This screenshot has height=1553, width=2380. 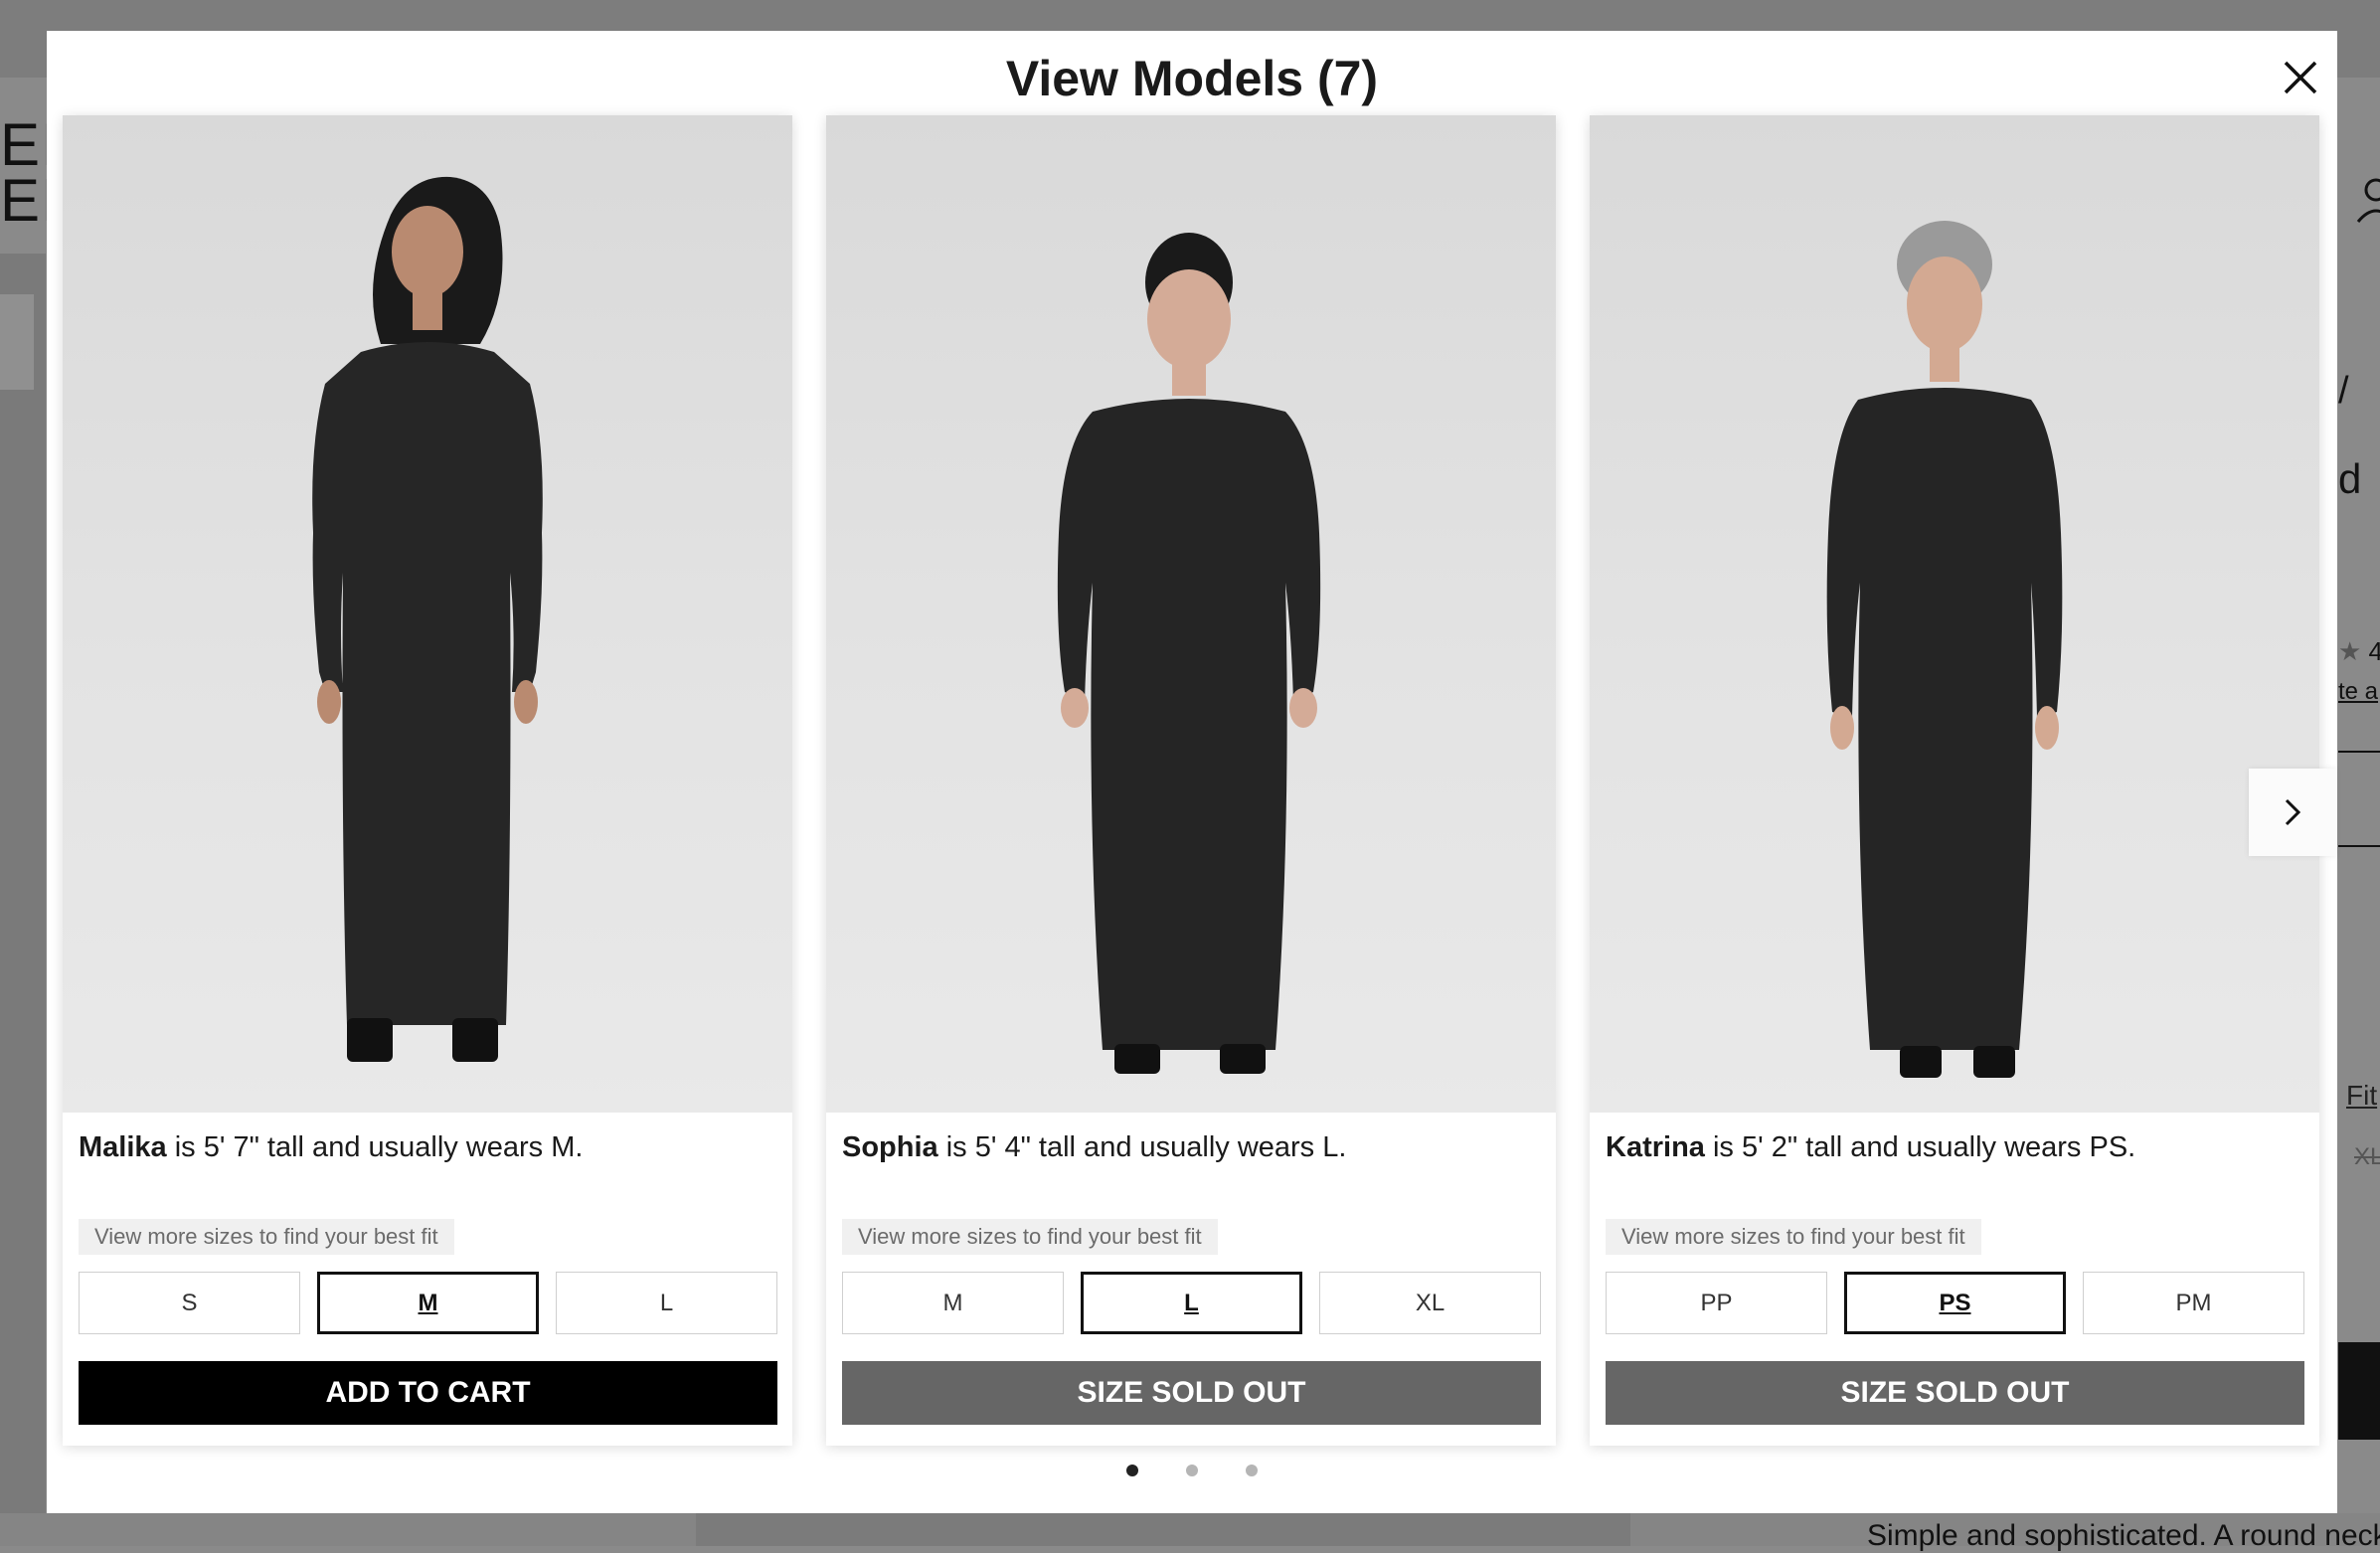 What do you see at coordinates (953, 1303) in the screenshot?
I see `size-option: M` at bounding box center [953, 1303].